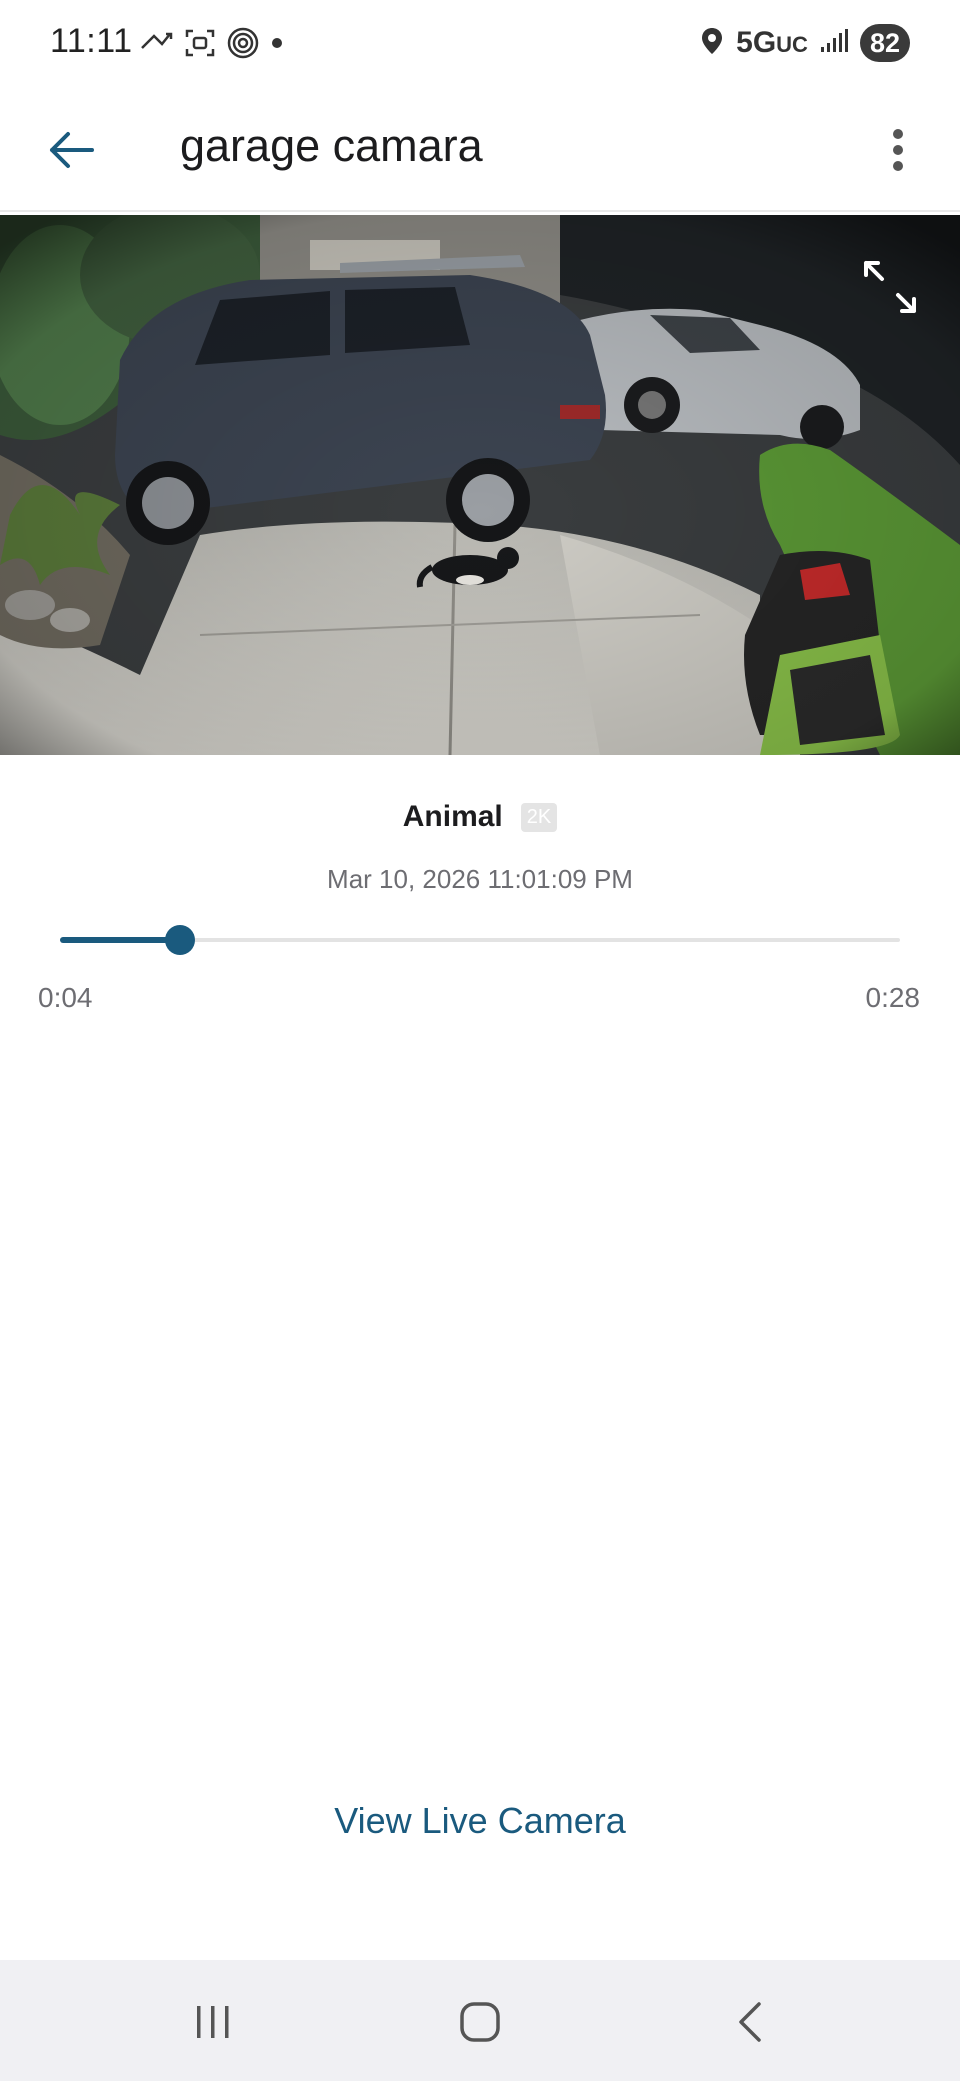 This screenshot has width=960, height=2081. I want to click on home-button, so click(480, 2022).